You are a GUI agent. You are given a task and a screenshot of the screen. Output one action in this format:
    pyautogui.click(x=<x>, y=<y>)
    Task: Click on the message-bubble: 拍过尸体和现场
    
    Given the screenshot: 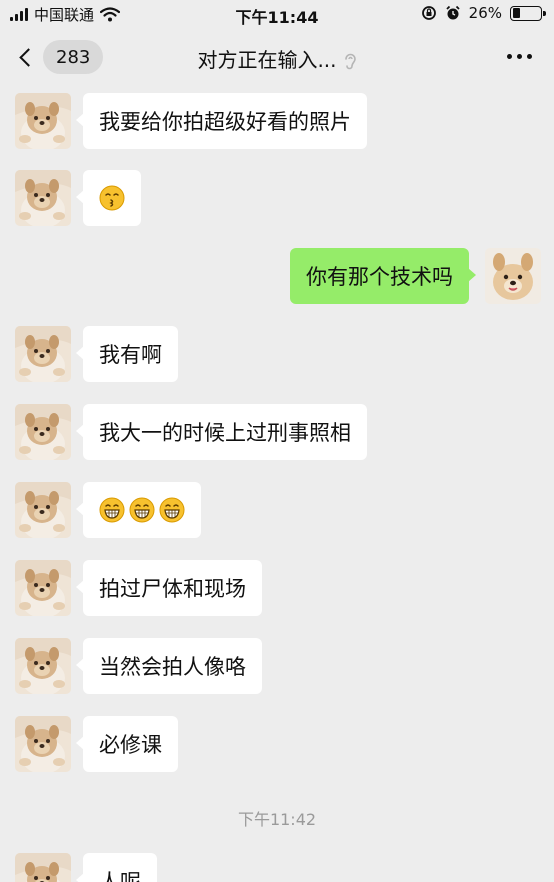 What is the action you would take?
    pyautogui.click(x=169, y=588)
    